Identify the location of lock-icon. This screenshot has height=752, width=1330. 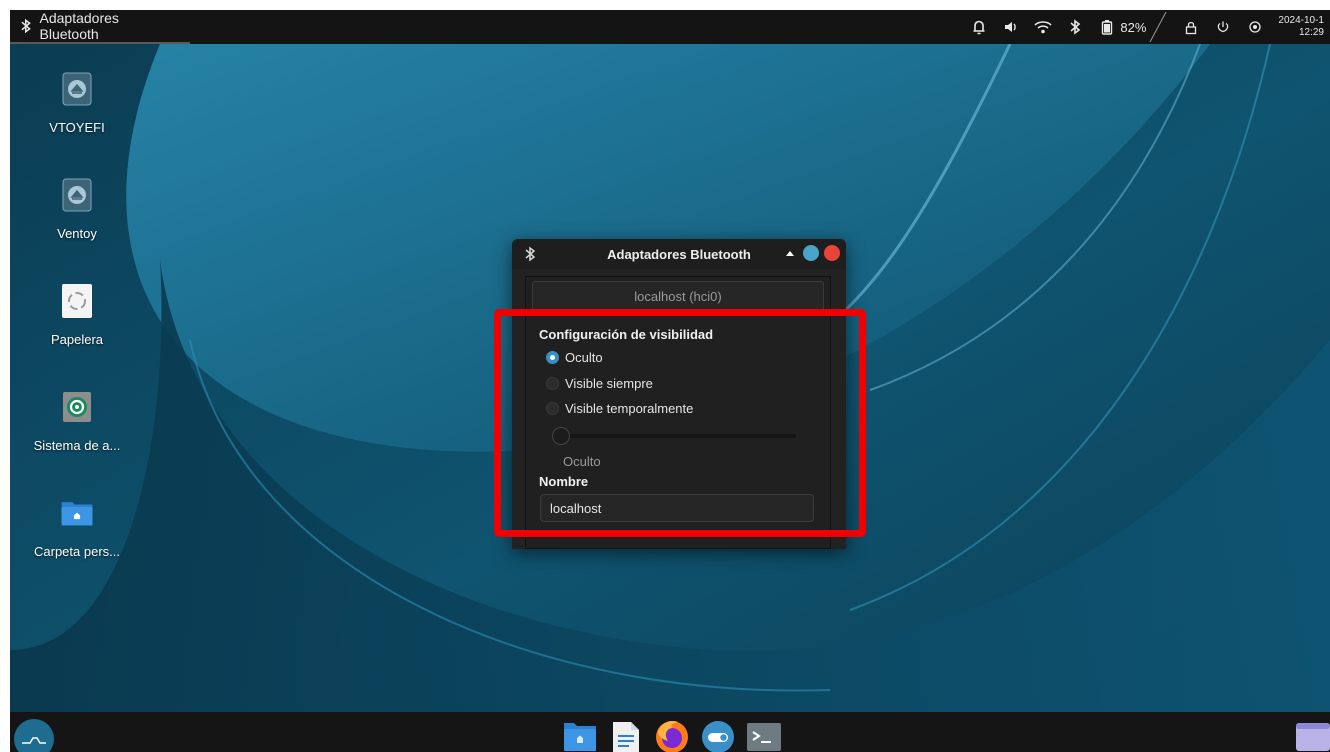
(1191, 27).